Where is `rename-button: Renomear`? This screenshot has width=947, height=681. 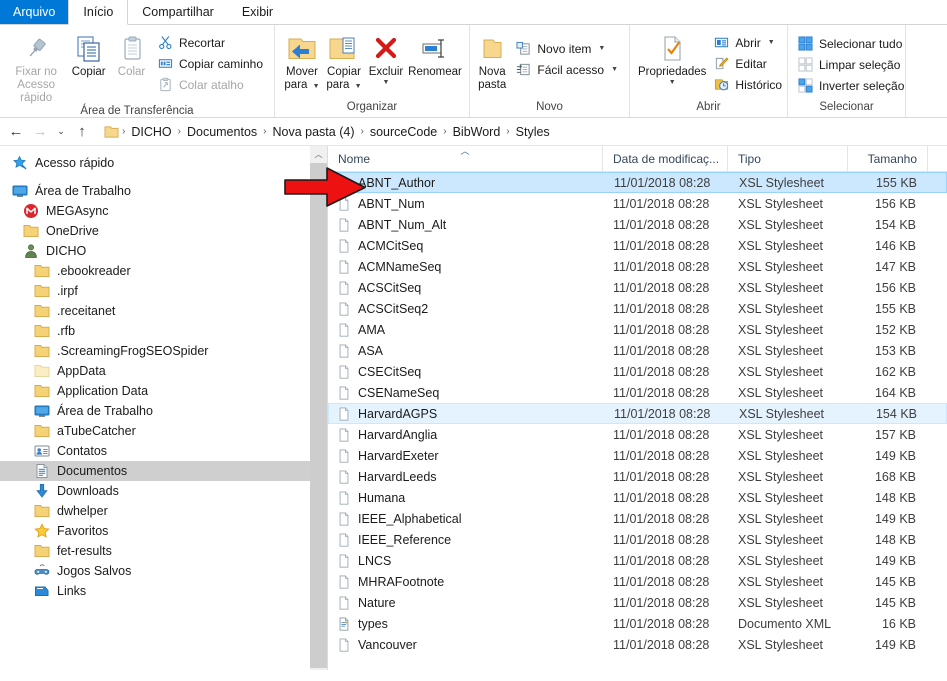
rename-button: Renomear is located at coordinates (435, 54).